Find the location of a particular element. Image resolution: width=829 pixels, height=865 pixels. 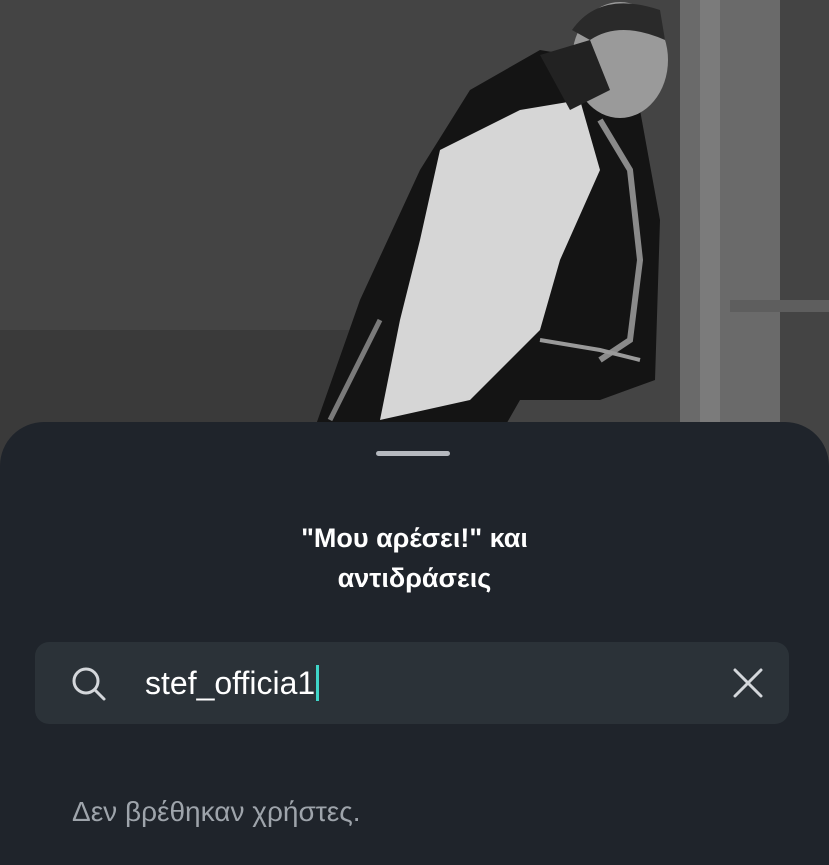

search-input-value: stef_officia1 is located at coordinates (230, 683).